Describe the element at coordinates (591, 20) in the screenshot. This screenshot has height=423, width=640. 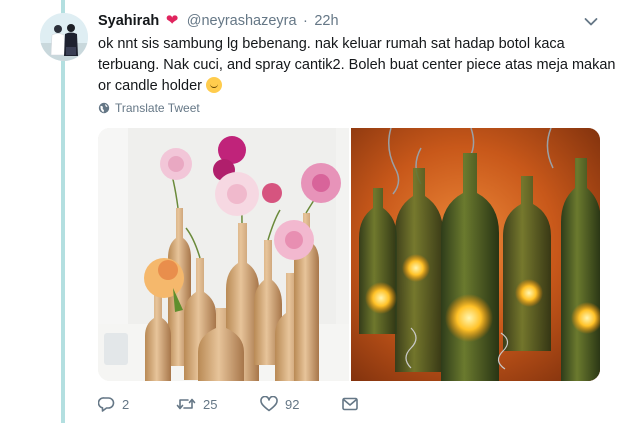
I see `more-options-chevron-down-icon` at that location.